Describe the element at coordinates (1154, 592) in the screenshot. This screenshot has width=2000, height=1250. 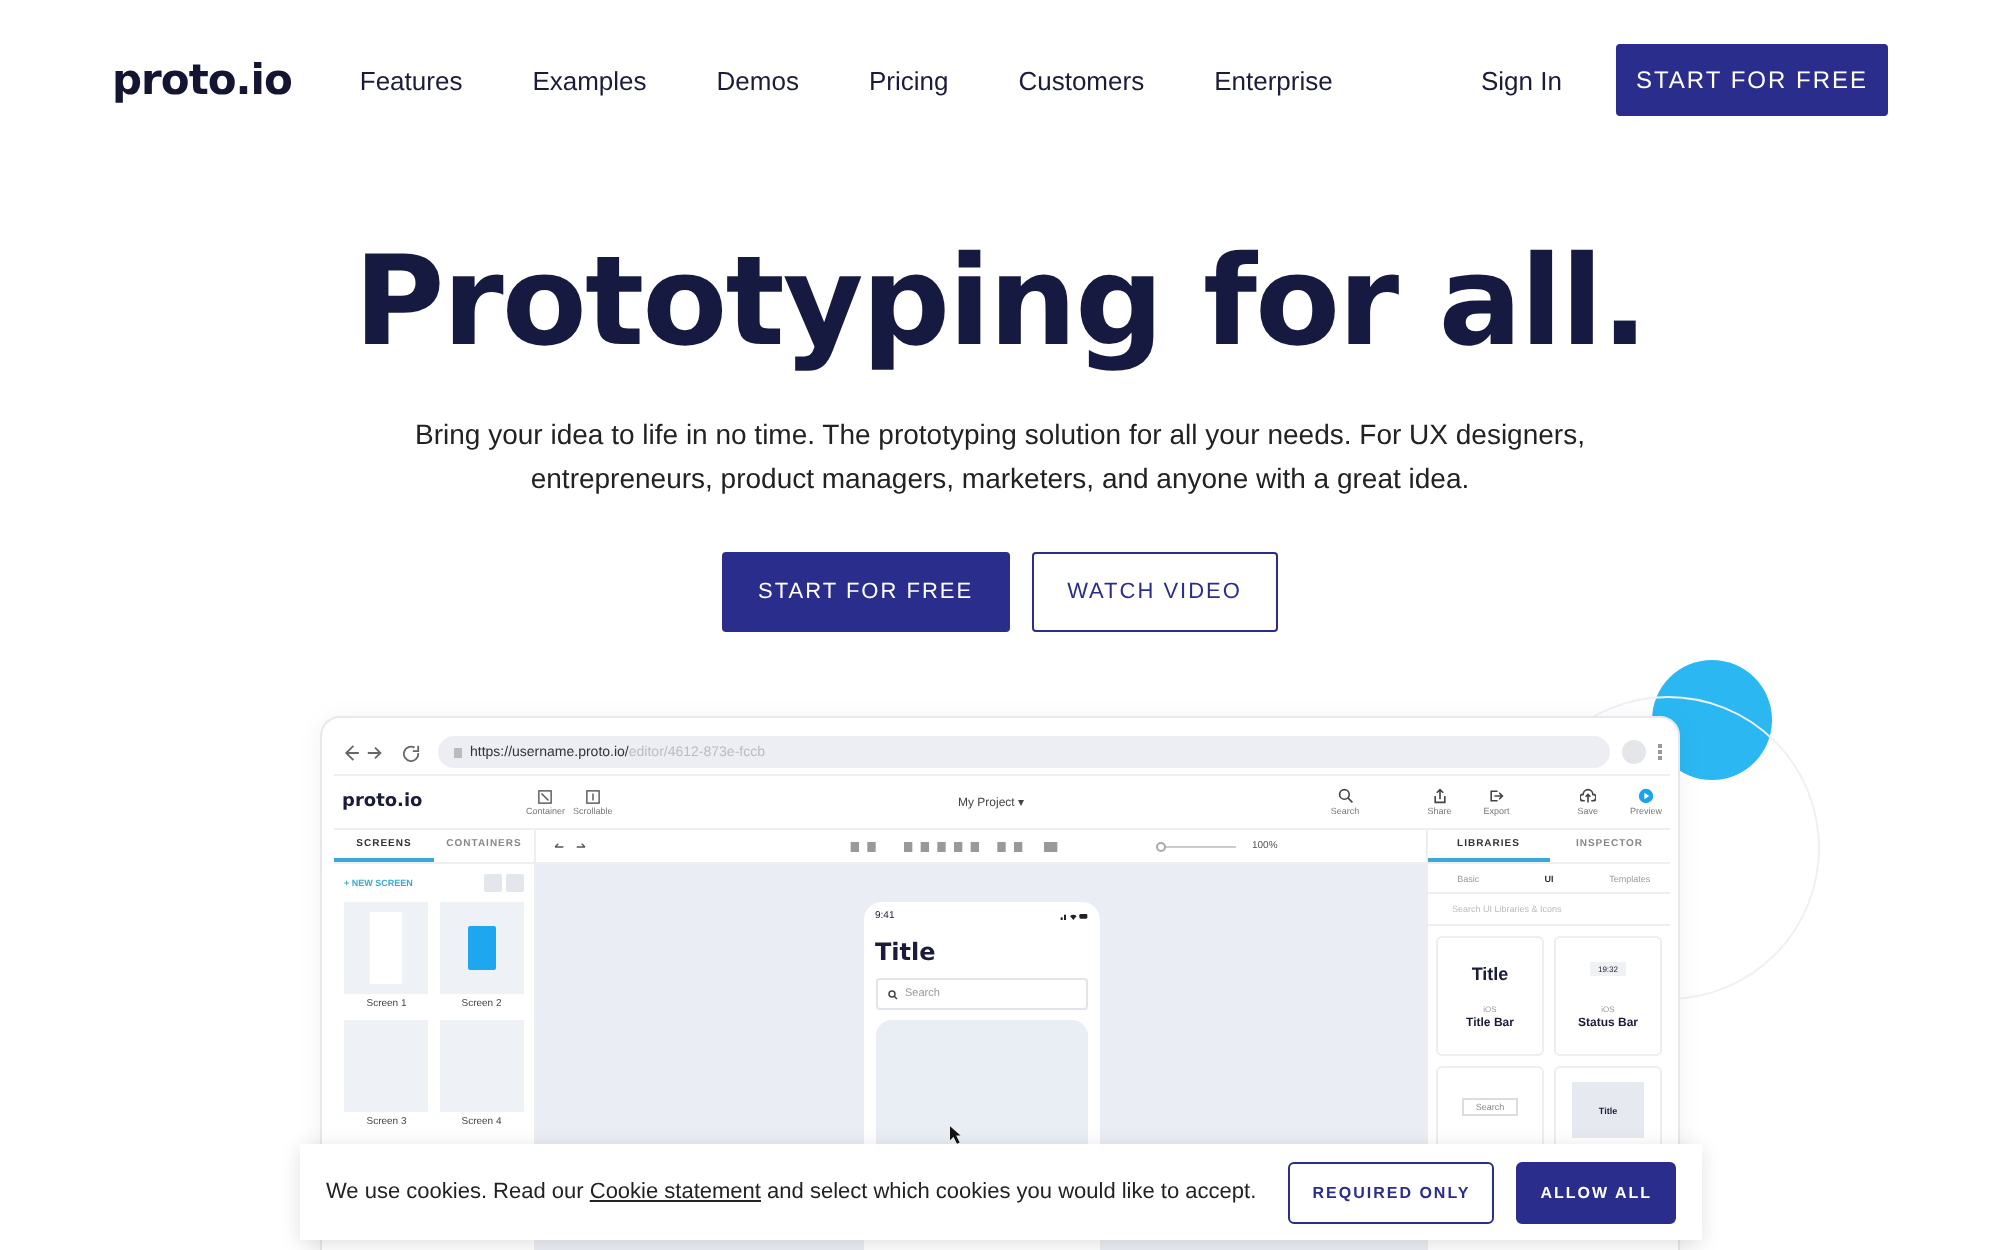
I see `watch-video-button: WATCH VIDEO` at that location.